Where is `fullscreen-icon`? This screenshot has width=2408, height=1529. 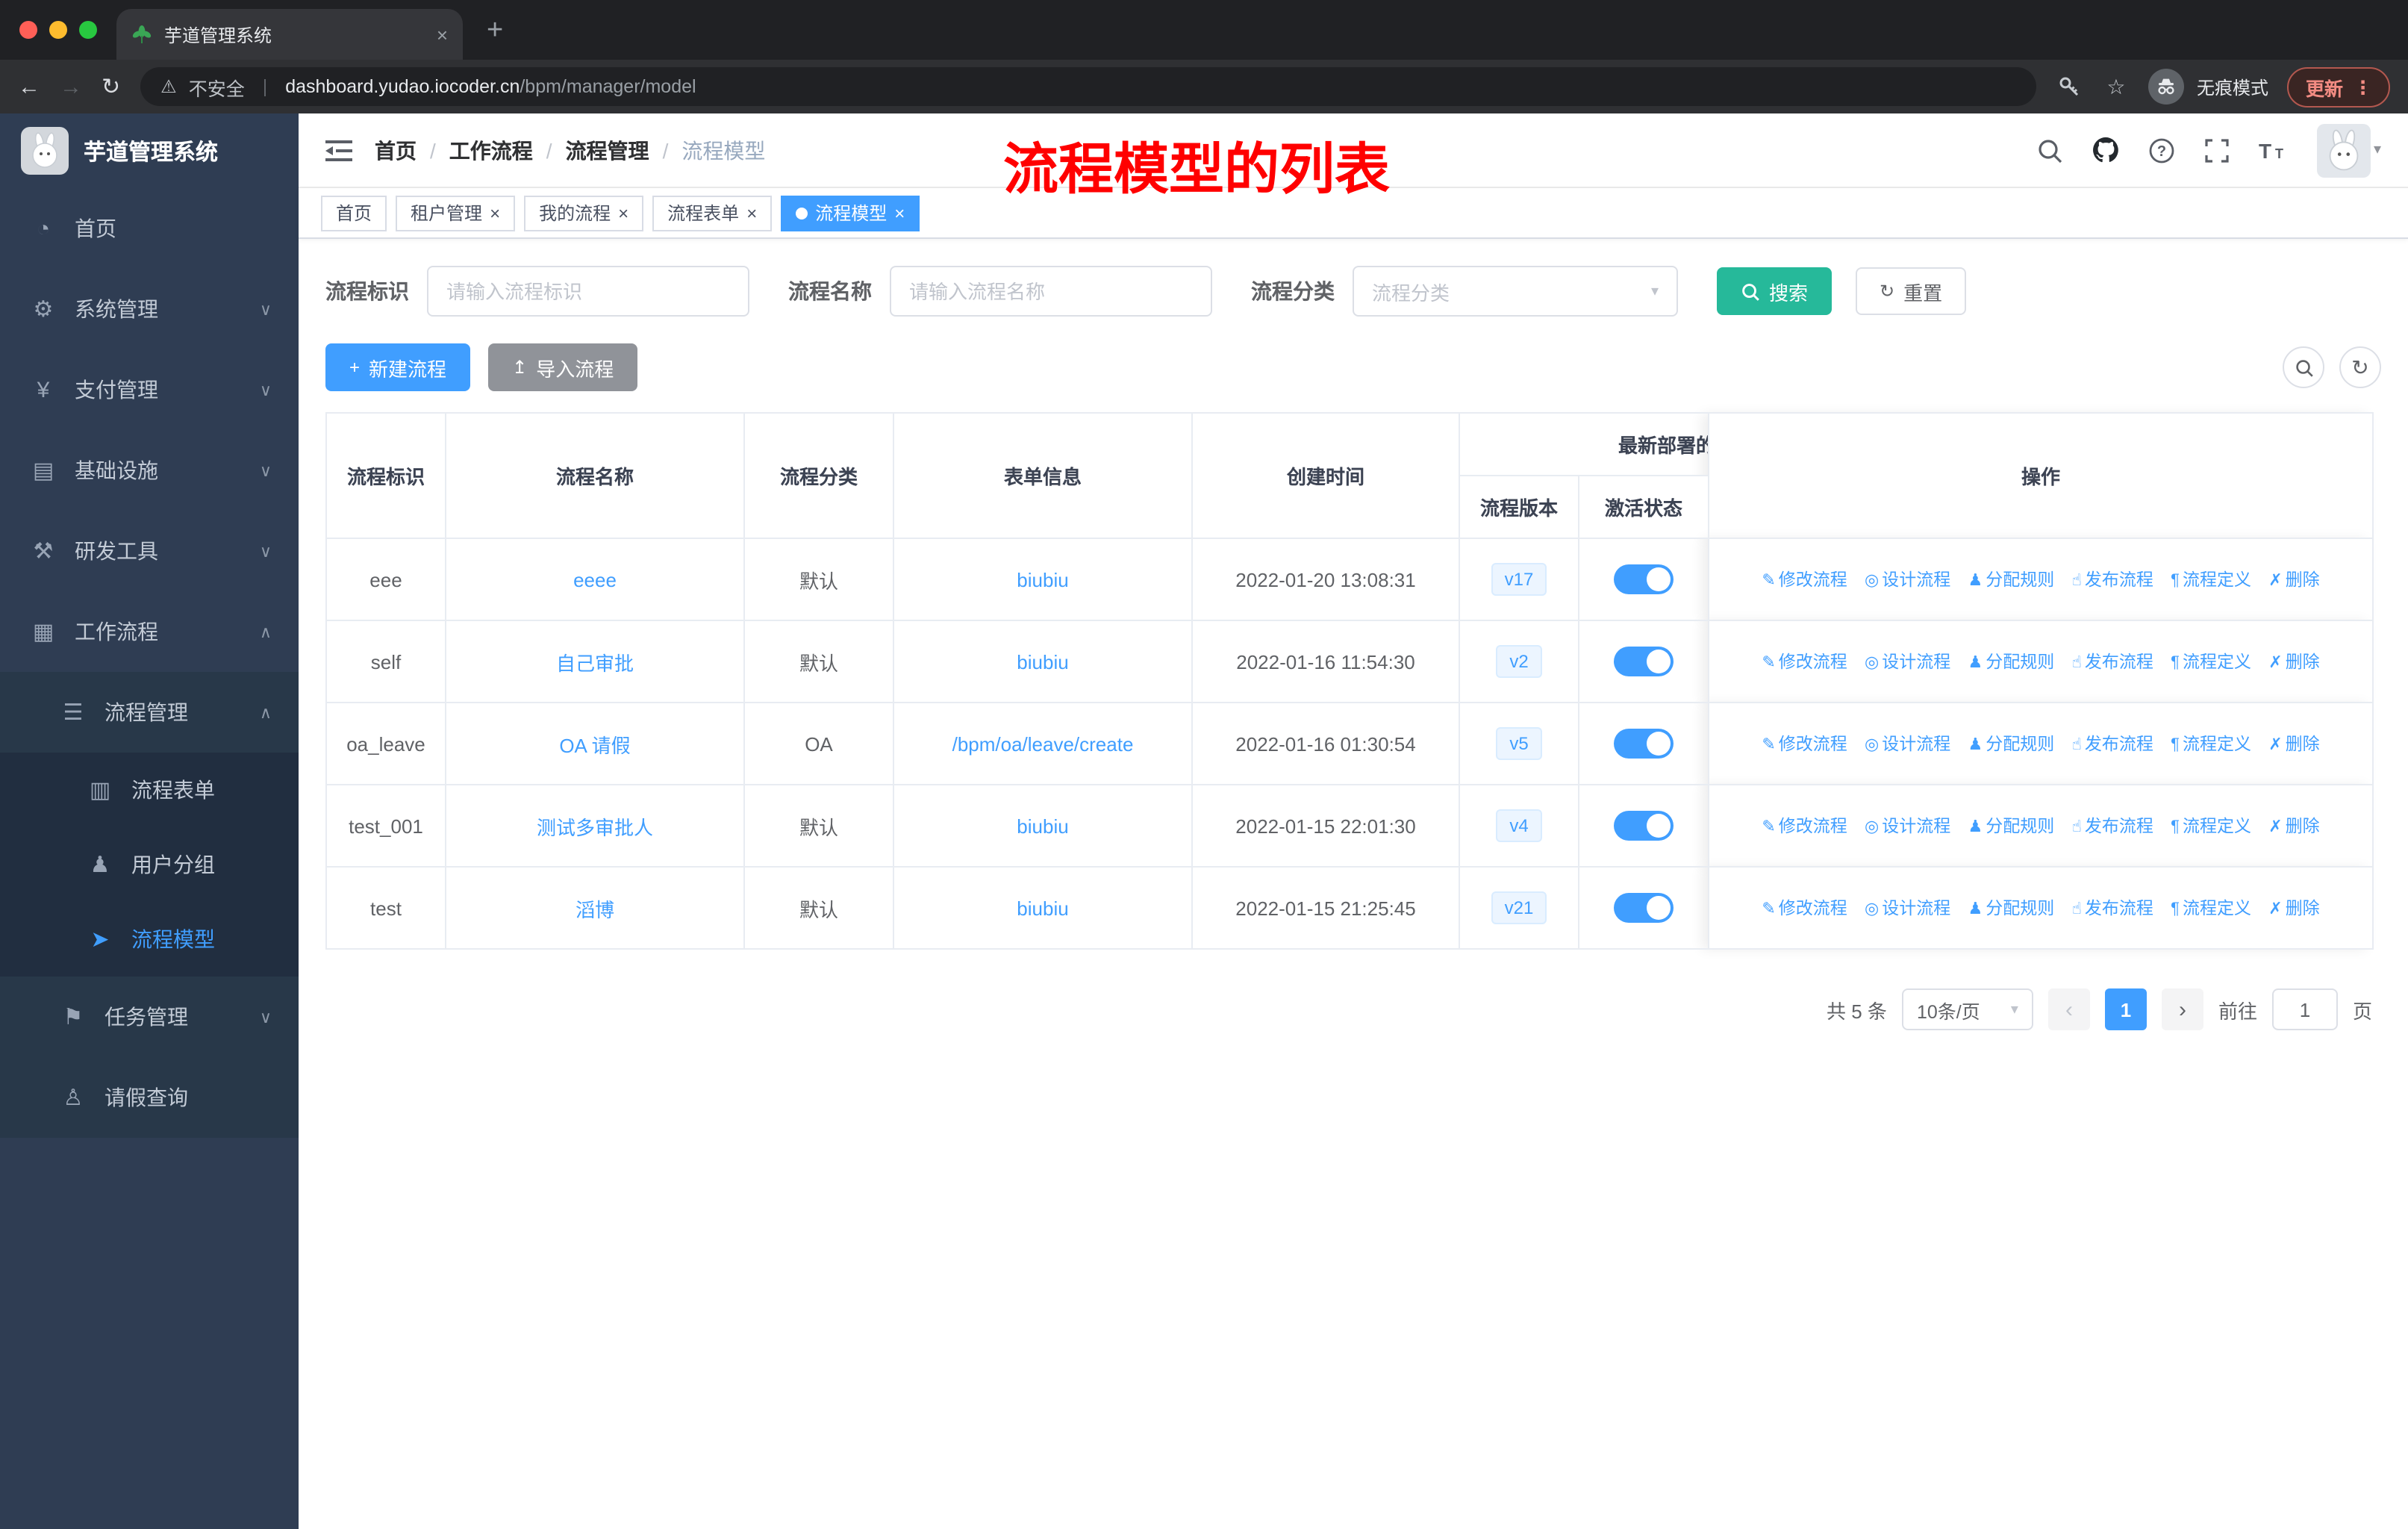
fullscreen-icon is located at coordinates (2216, 150).